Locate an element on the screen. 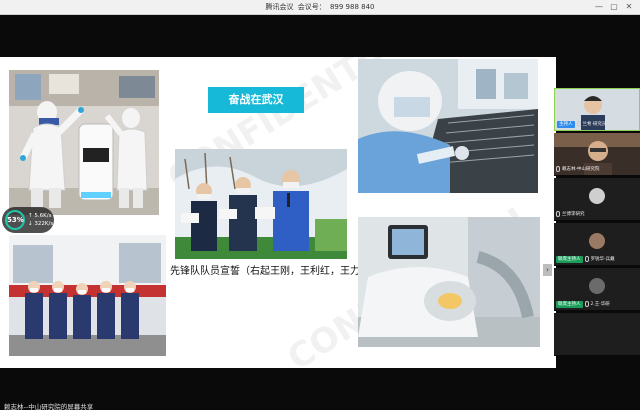 The width and height of the screenshot is (640, 410). photo-team-group is located at coordinates (87, 295).